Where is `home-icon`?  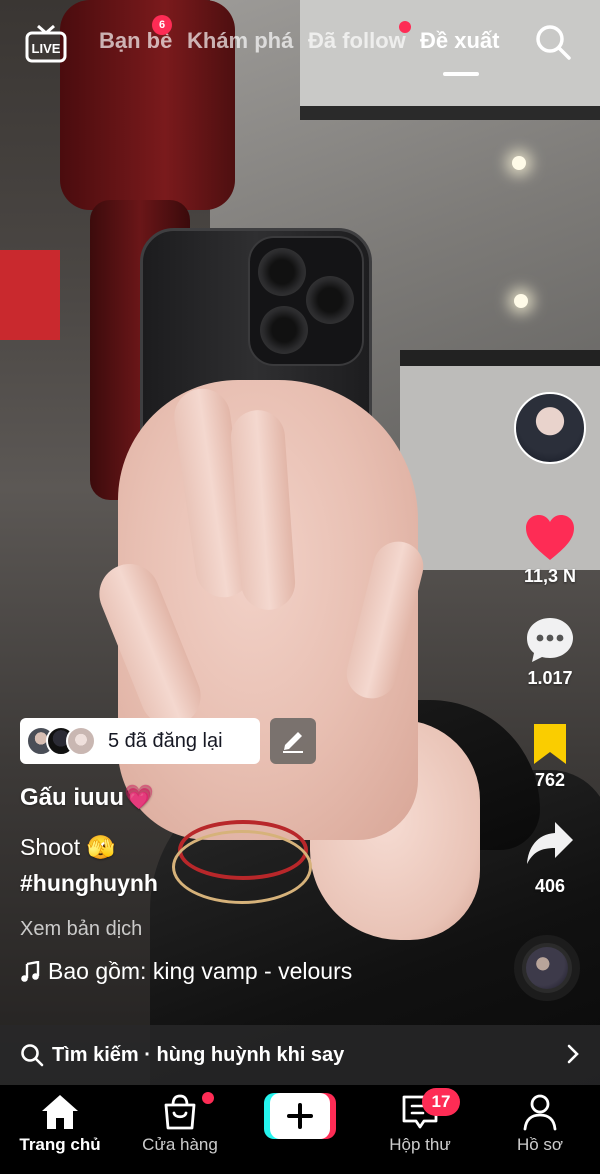
home-icon is located at coordinates (60, 1112).